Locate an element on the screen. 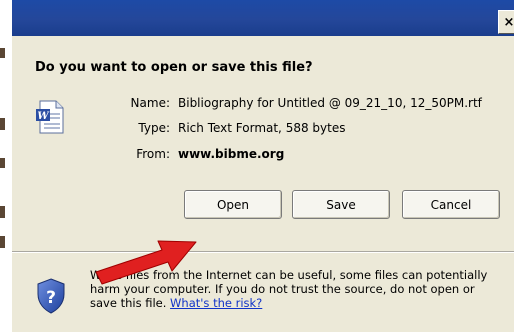 The height and width of the screenshot is (332, 514). whats-the-risk-link: What's the risk? is located at coordinates (216, 303).